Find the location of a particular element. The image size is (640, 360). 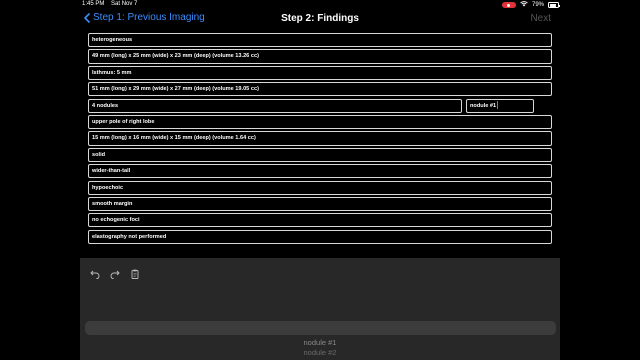

battery-fill is located at coordinates (552, 5).